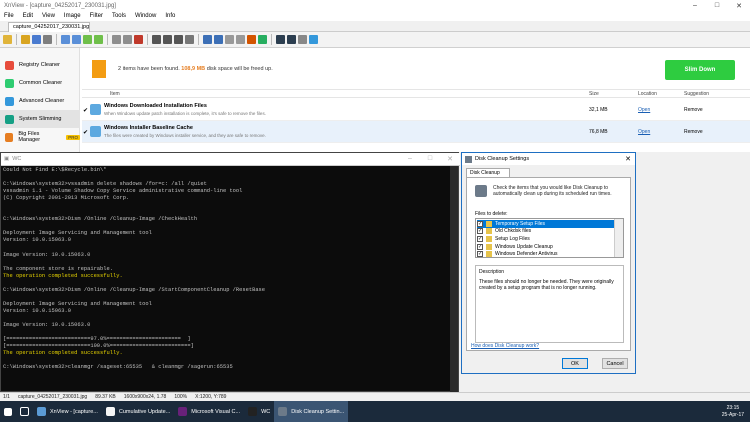 This screenshot has height=422, width=750. Describe the element at coordinates (8, 411) in the screenshot. I see `start-button` at that location.